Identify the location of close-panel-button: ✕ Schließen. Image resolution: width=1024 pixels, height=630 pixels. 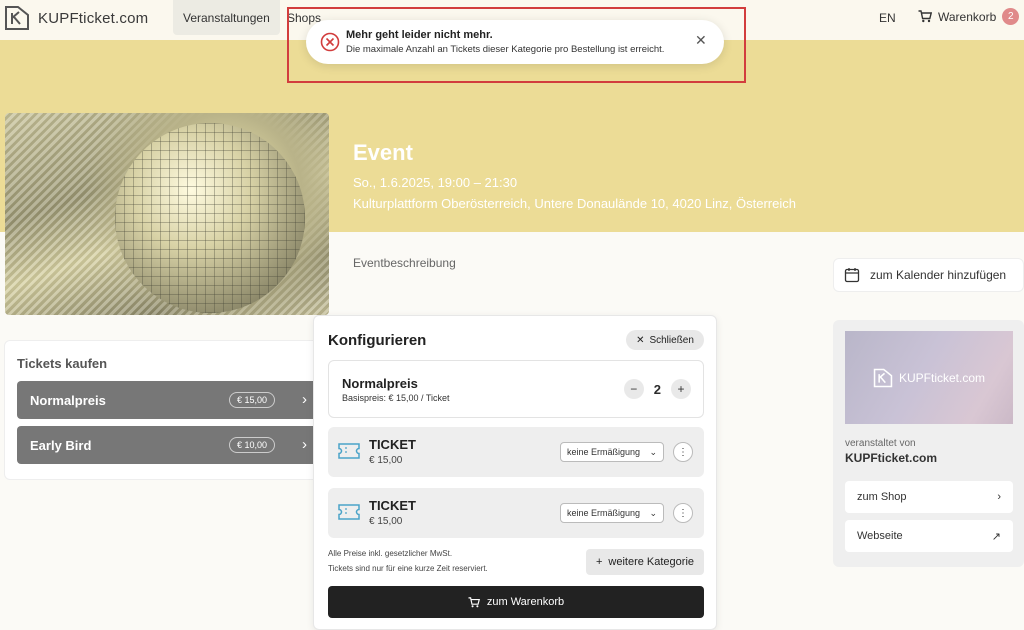
(665, 340).